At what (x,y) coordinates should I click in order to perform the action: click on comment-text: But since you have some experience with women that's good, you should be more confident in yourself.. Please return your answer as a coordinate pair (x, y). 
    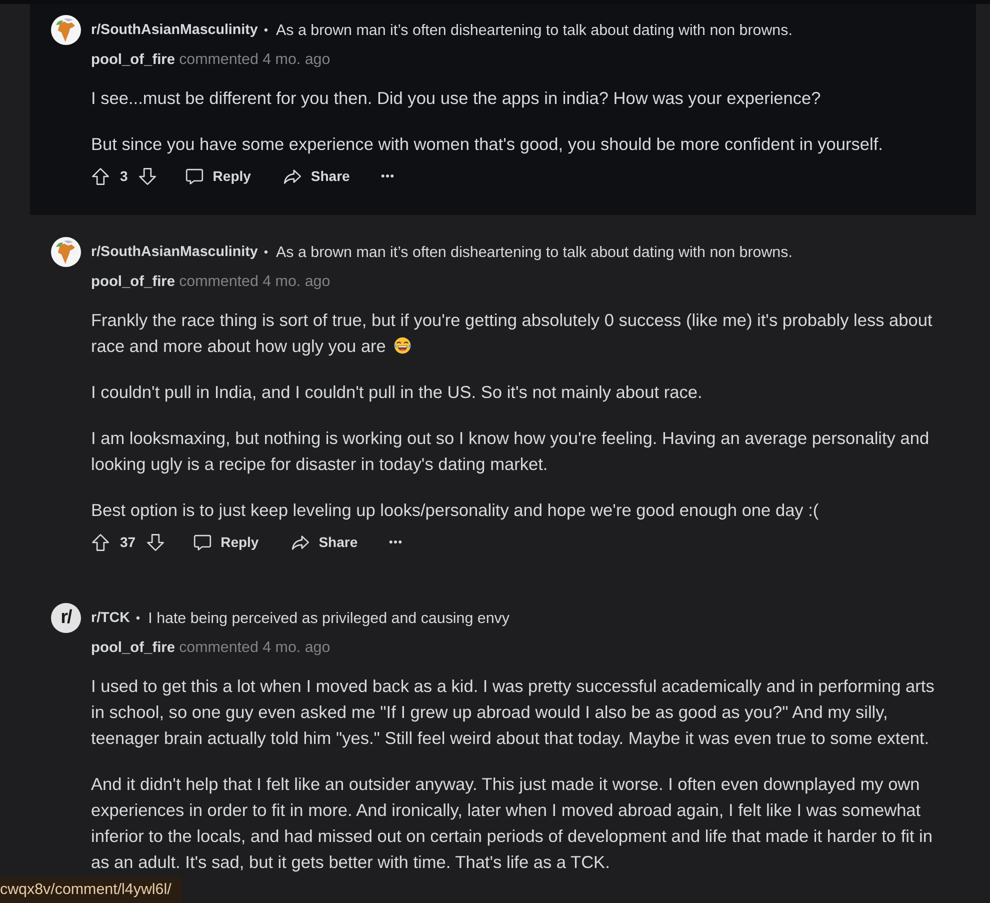
    Looking at the image, I should click on (487, 144).